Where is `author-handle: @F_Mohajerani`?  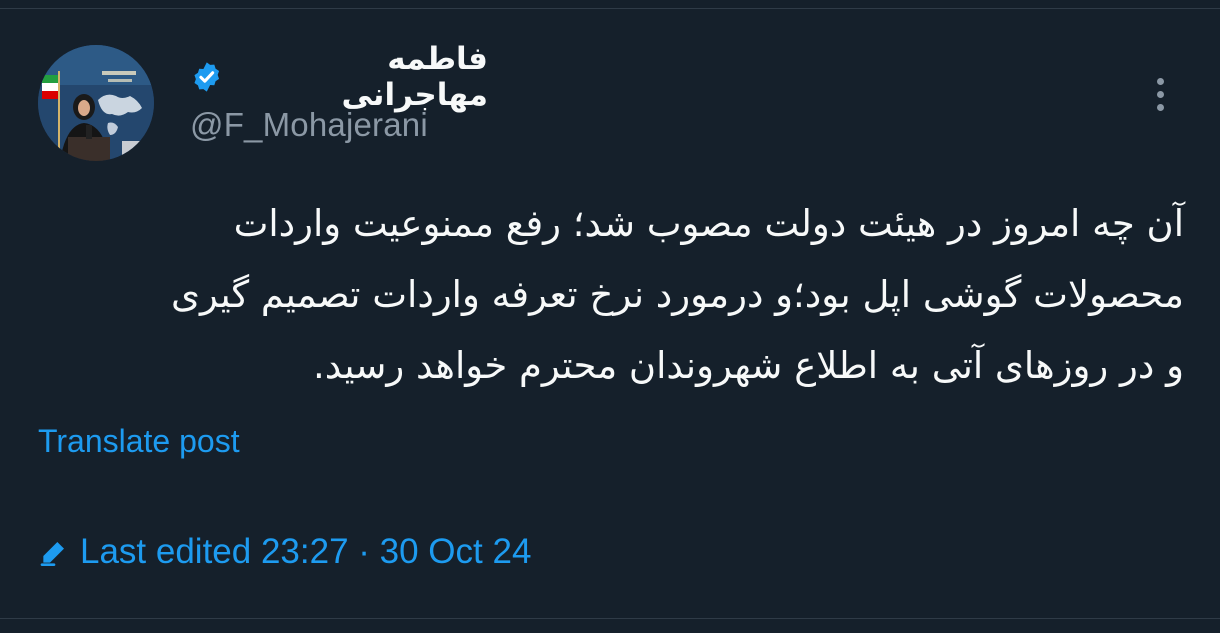 author-handle: @F_Mohajerani is located at coordinates (400, 125).